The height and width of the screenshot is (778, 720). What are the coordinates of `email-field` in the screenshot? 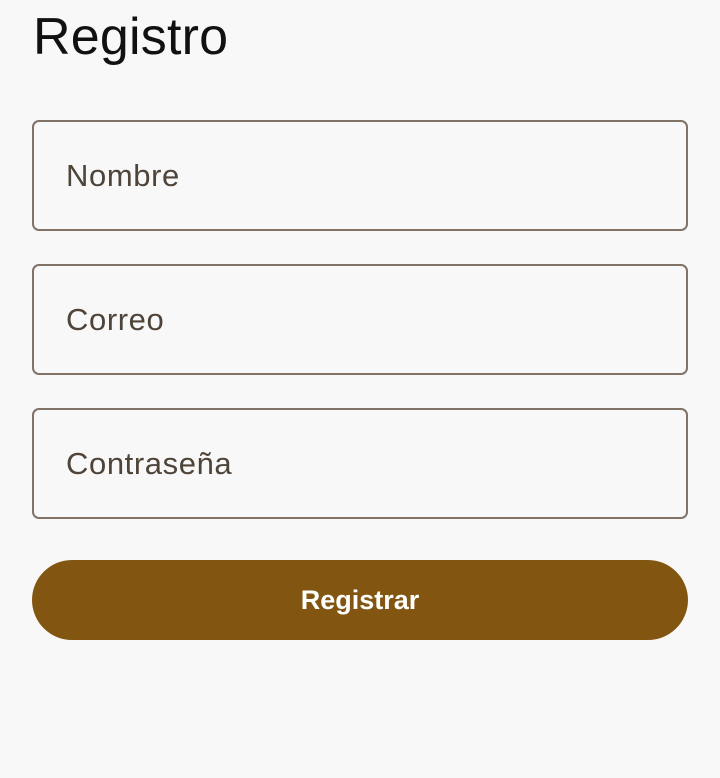 It's located at (360, 319).